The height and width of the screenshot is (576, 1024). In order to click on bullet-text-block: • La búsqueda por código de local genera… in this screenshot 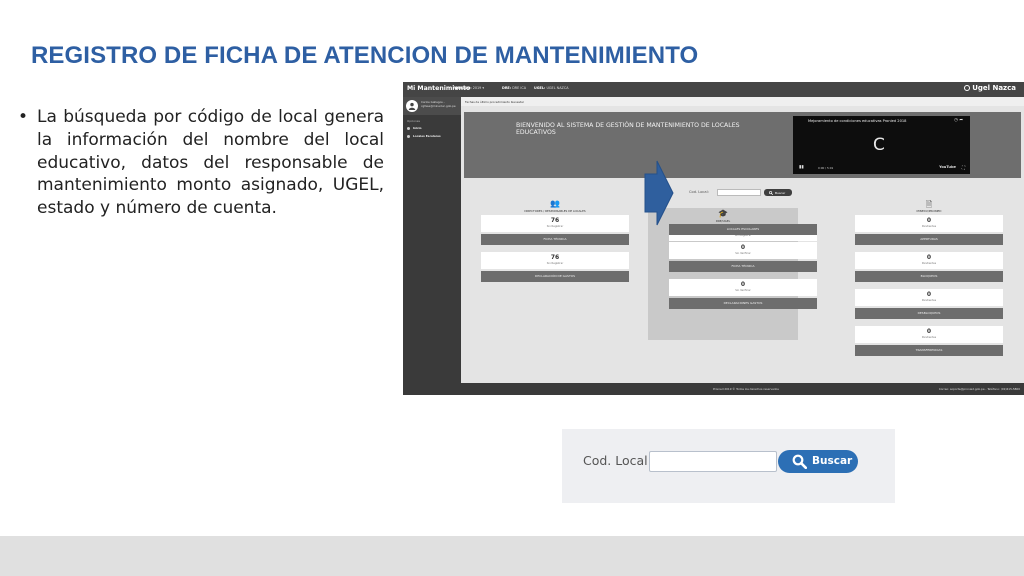, I will do `click(201, 163)`.